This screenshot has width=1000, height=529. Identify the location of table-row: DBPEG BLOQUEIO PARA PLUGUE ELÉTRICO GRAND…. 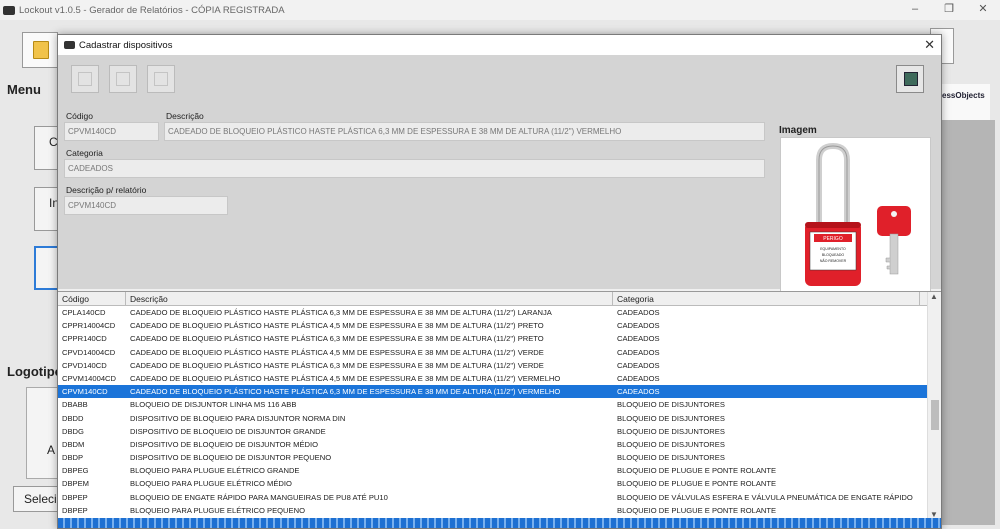
(499, 470).